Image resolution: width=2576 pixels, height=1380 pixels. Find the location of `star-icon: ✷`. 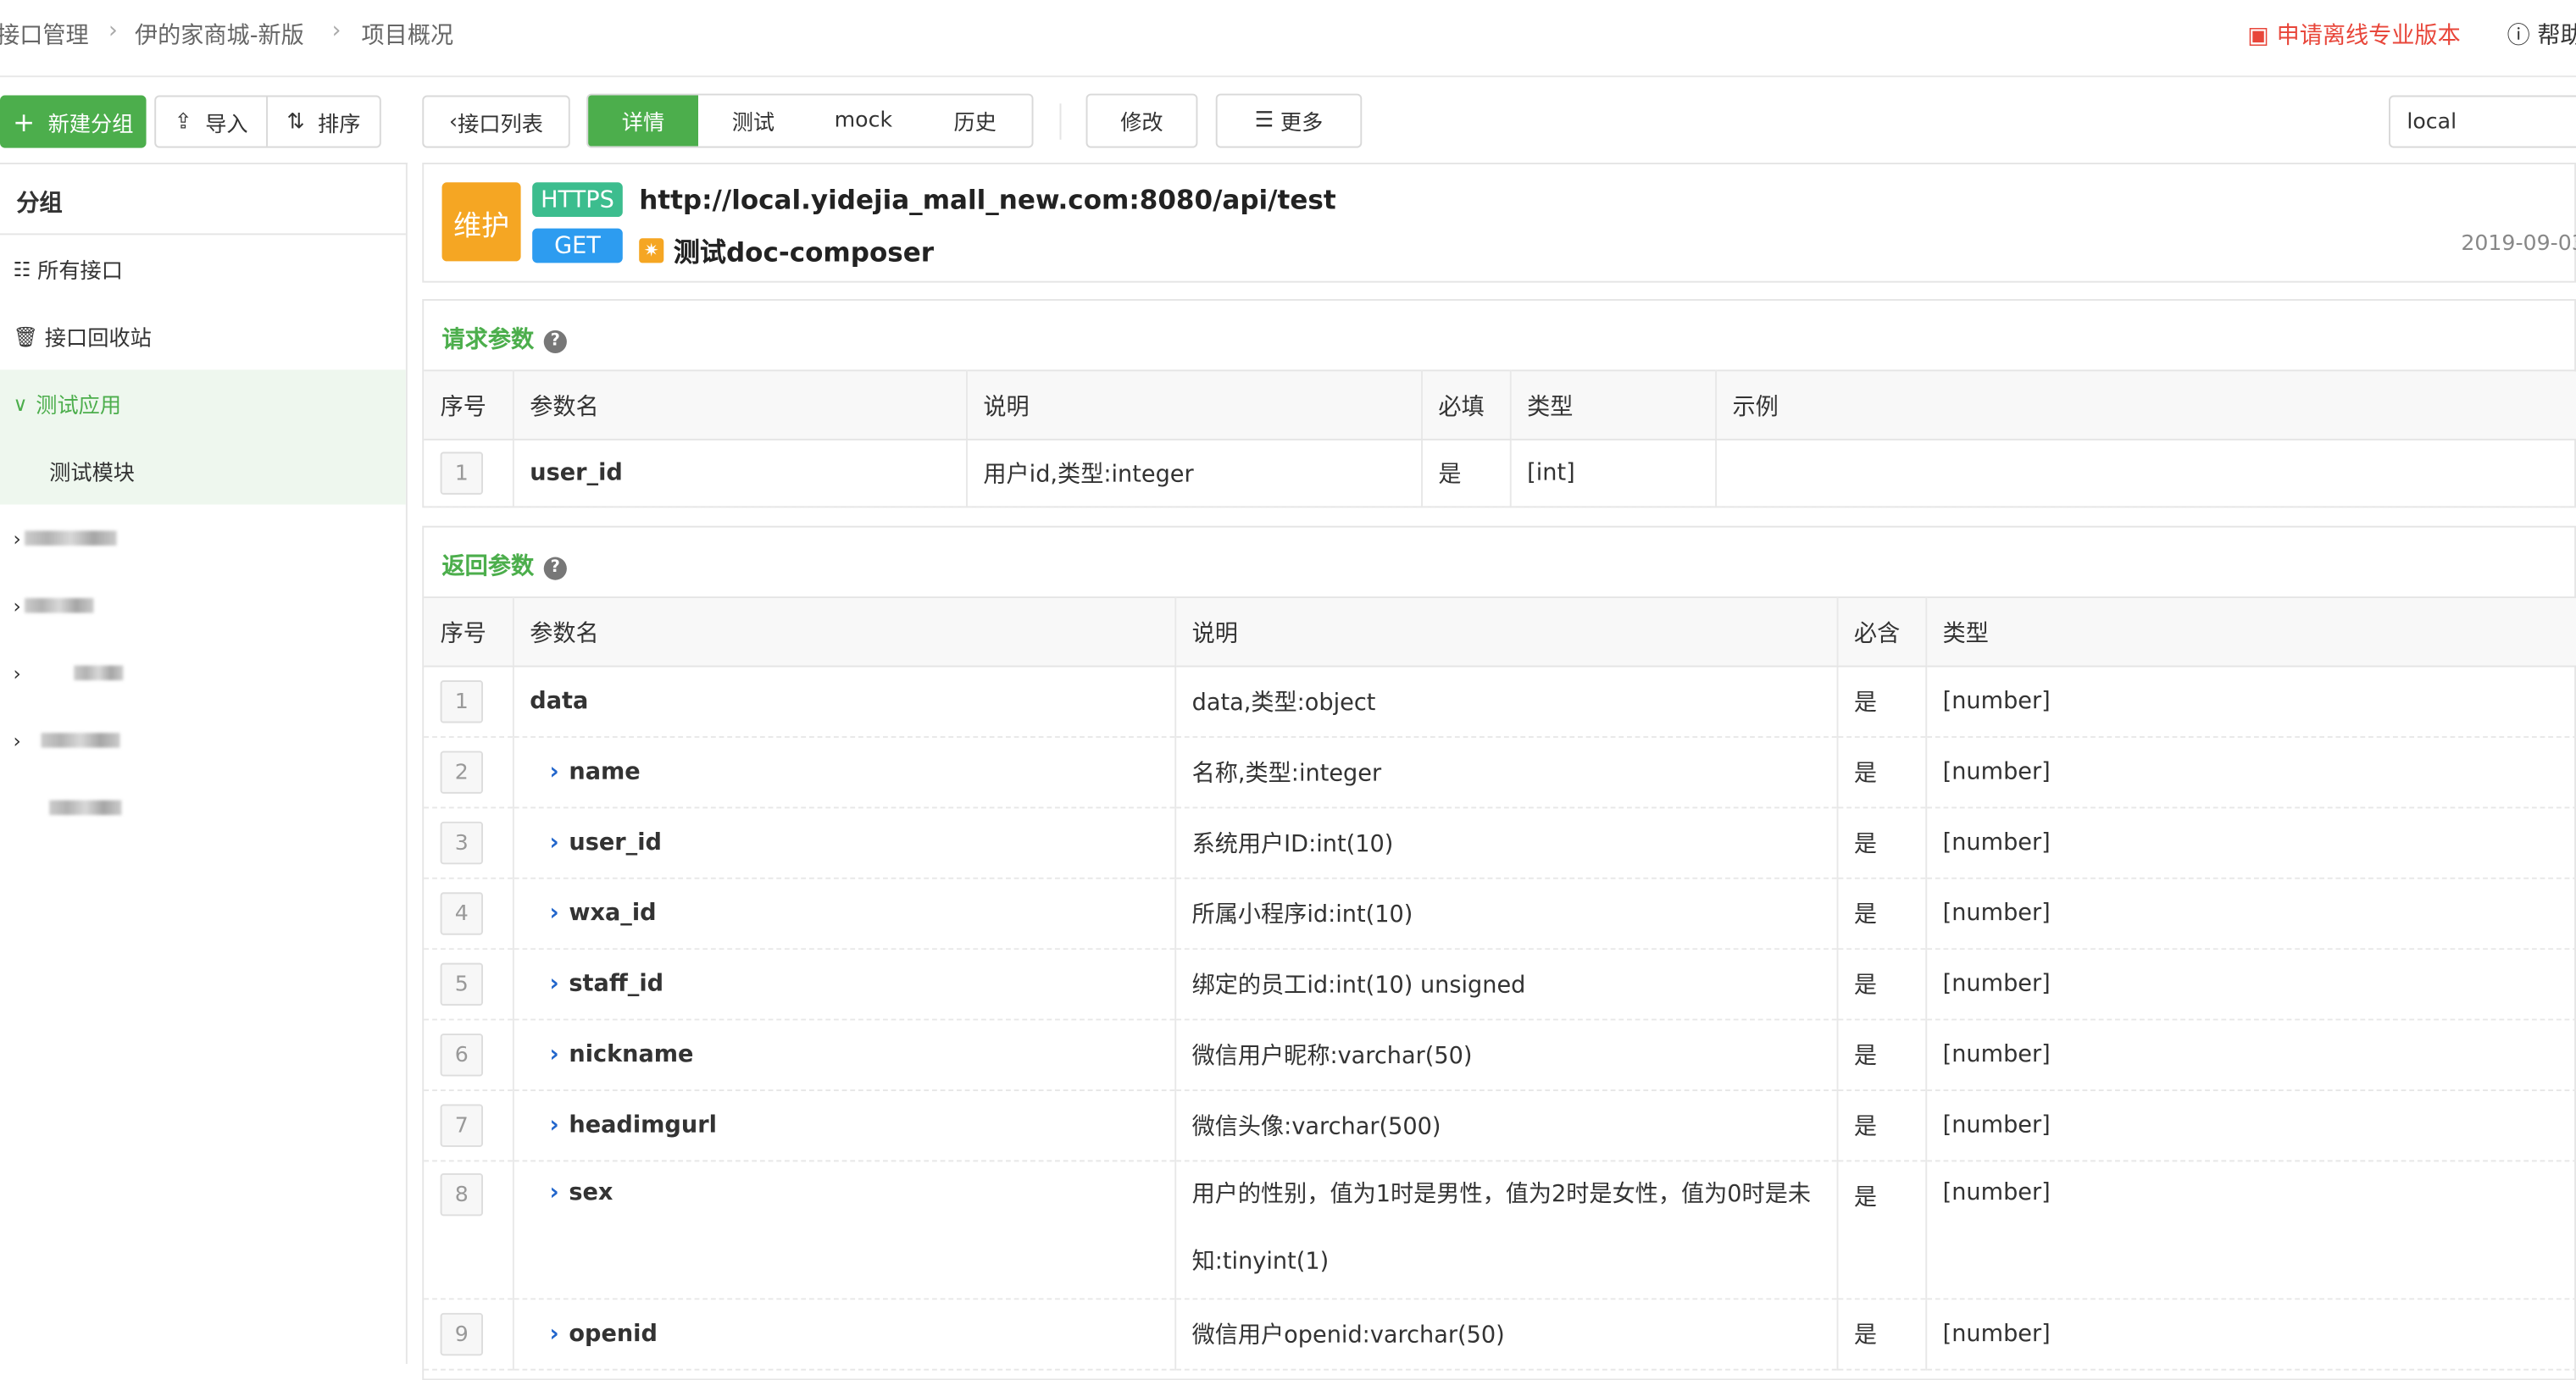

star-icon: ✷ is located at coordinates (651, 250).